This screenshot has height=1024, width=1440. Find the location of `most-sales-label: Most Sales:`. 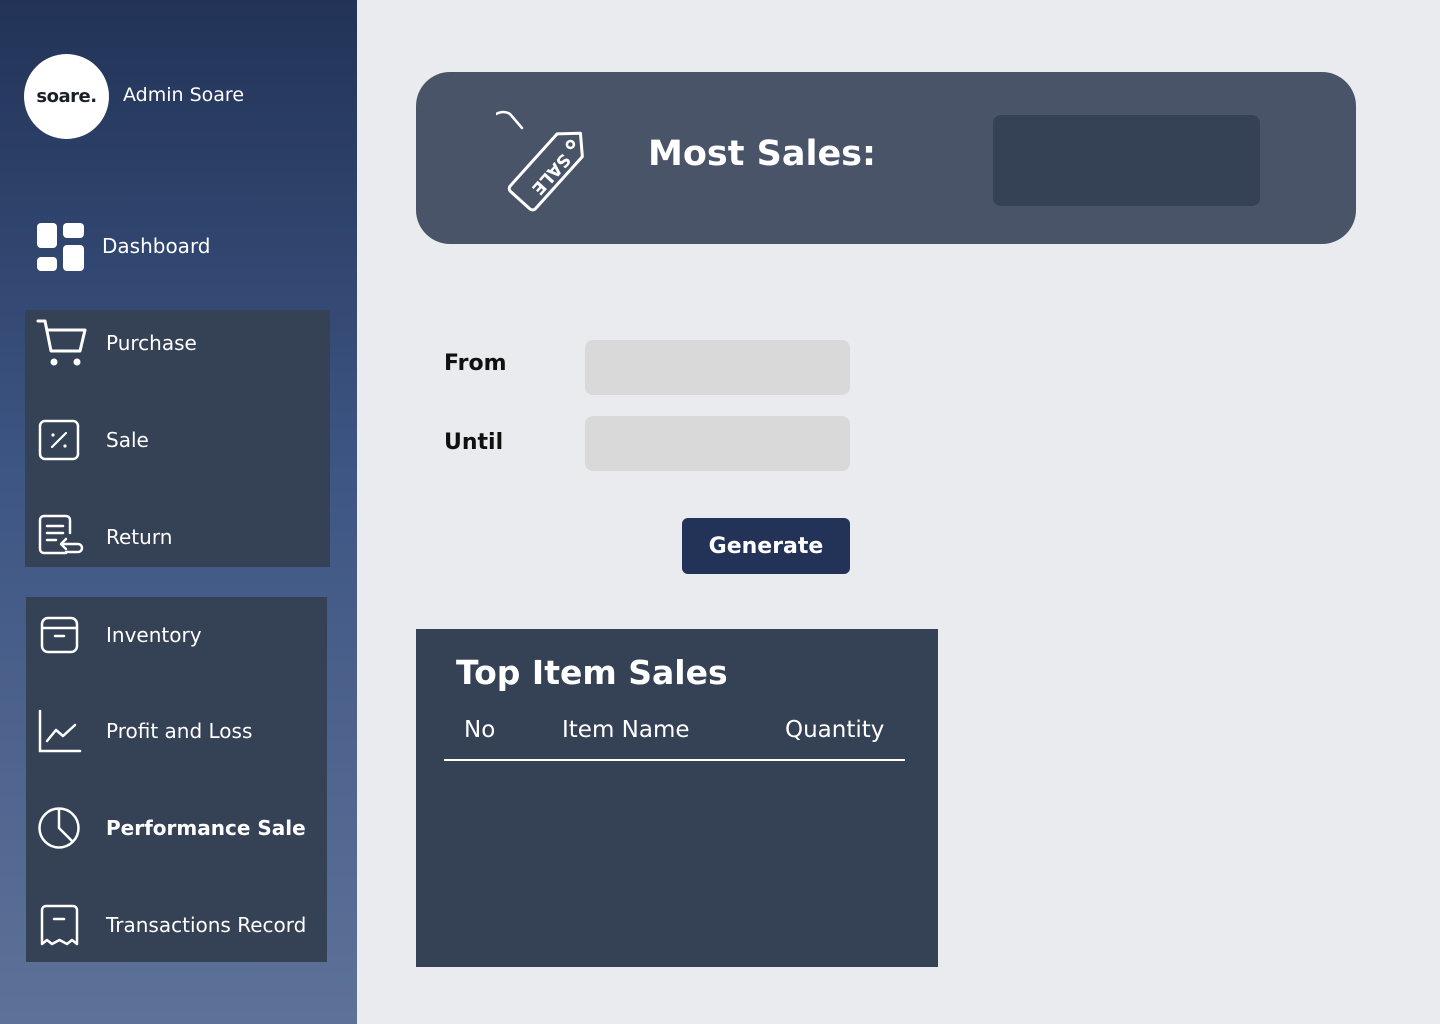

most-sales-label: Most Sales: is located at coordinates (762, 154).